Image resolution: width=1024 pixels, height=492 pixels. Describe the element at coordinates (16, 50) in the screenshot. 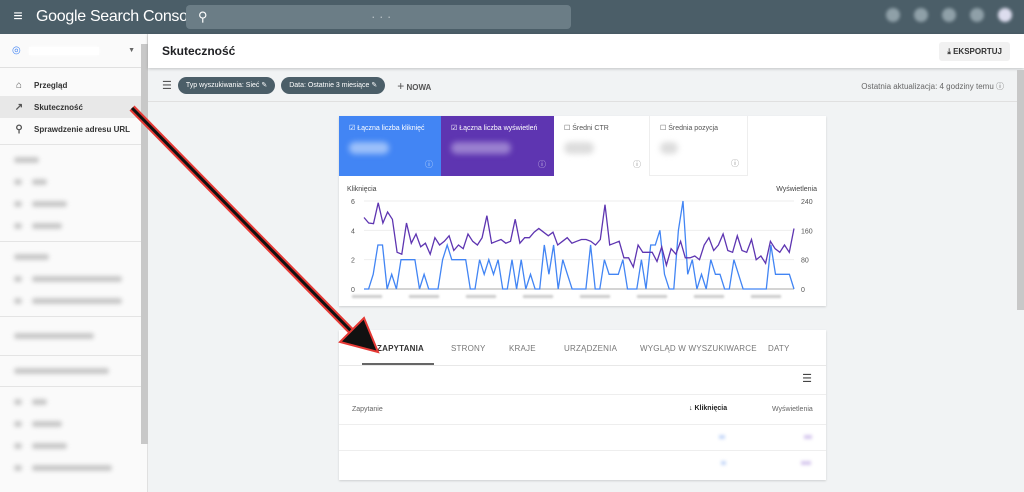

I see `globe-icon: ◎` at that location.